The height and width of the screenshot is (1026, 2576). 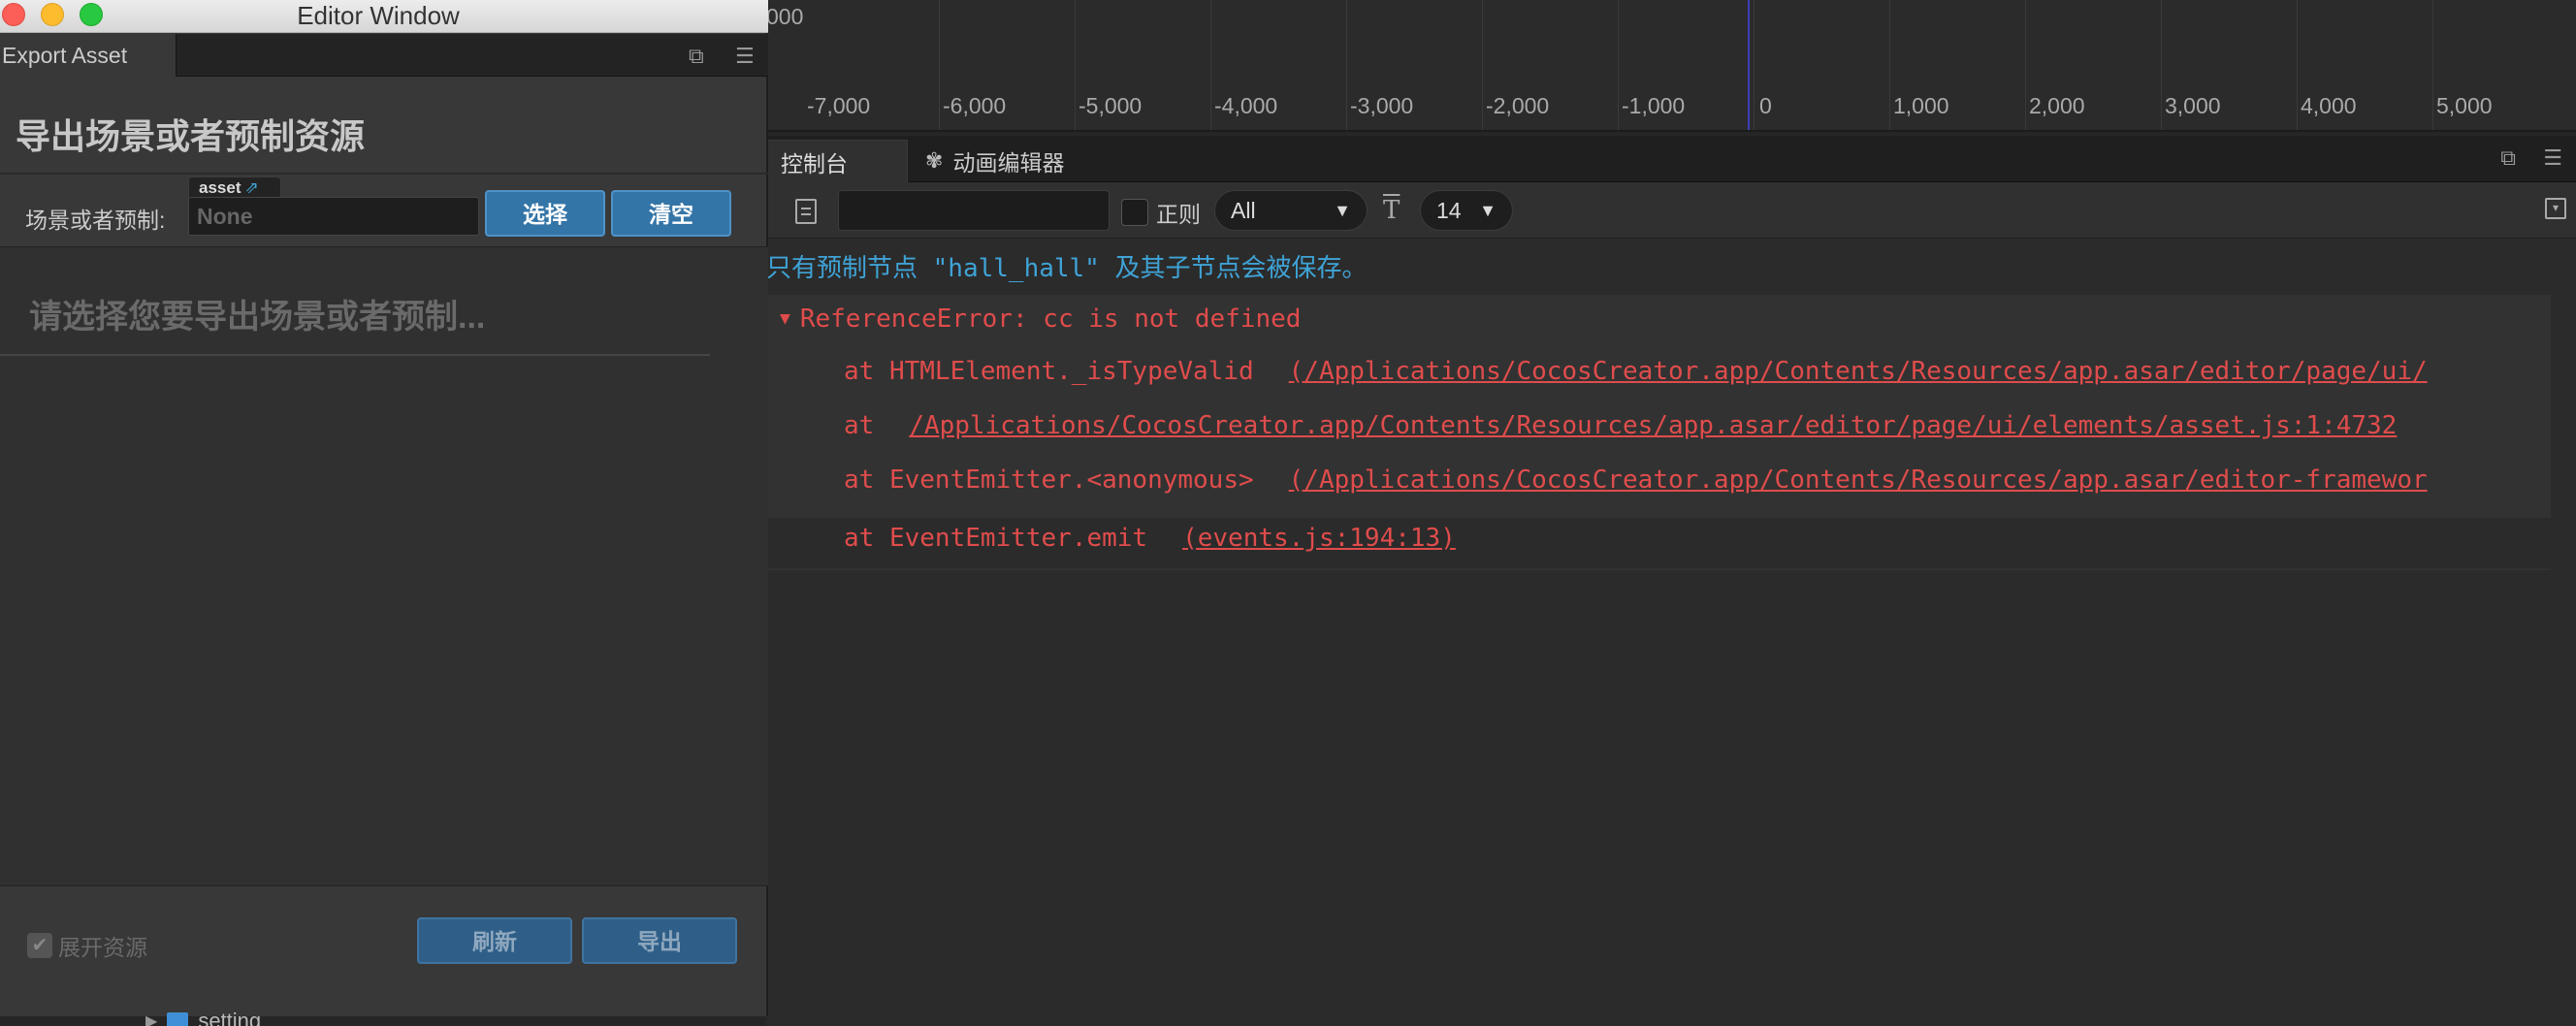 I want to click on tab-export-asset: Export Asset, so click(x=88, y=55).